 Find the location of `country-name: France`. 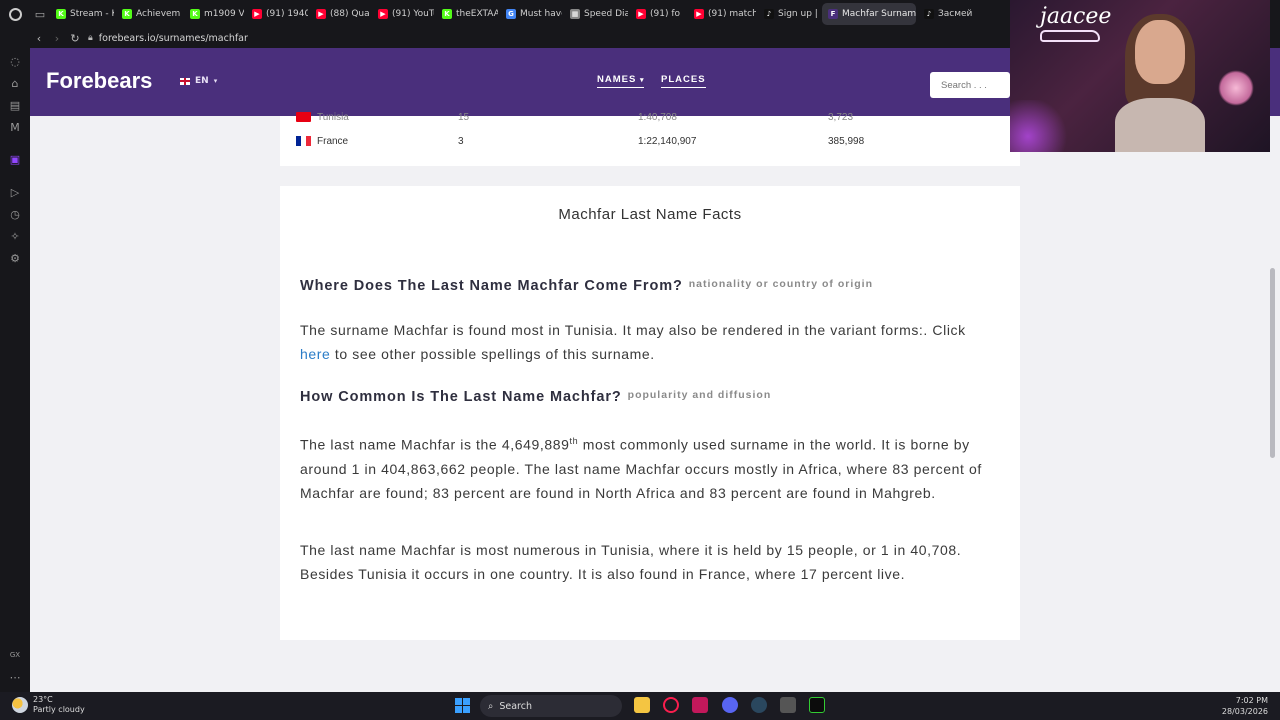

country-name: France is located at coordinates (332, 141).